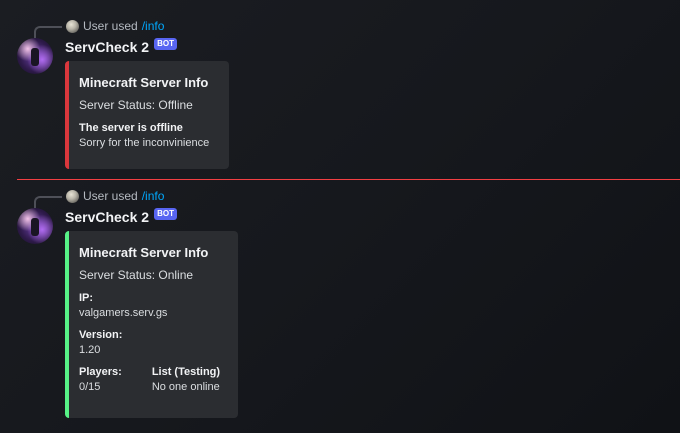  Describe the element at coordinates (86, 298) in the screenshot. I see `field-name: IP:` at that location.